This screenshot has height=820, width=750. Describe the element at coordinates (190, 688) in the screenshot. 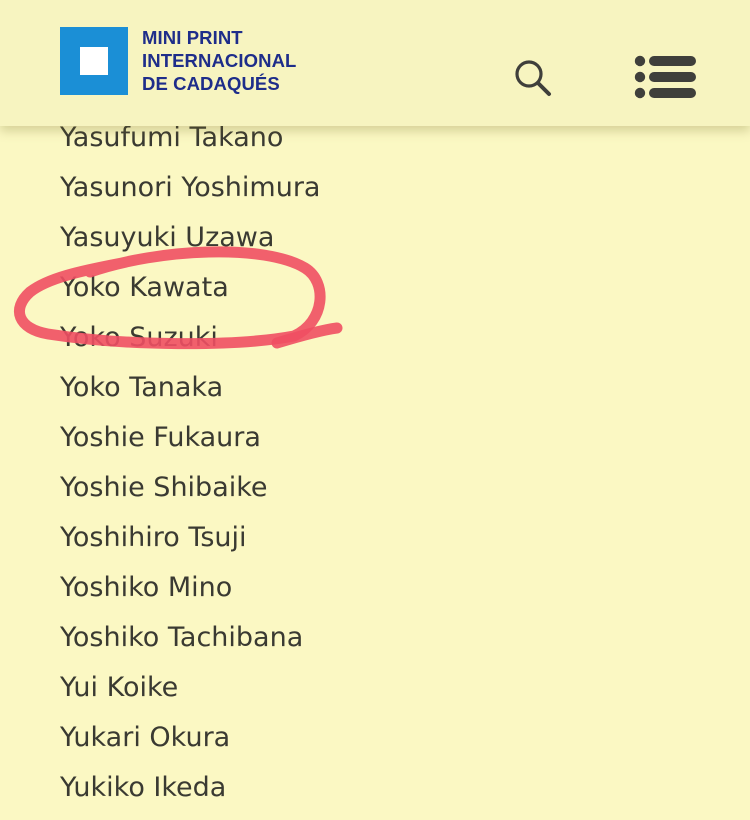

I see `artist-list-item: Yui Koike` at that location.